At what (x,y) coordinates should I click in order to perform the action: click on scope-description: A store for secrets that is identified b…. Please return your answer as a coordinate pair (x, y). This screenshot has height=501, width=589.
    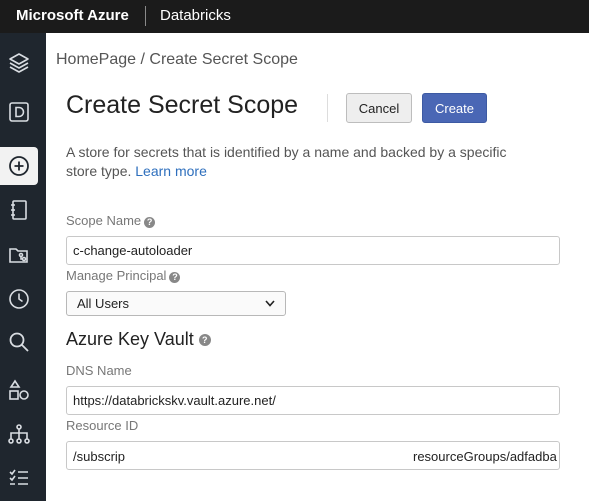
    Looking at the image, I should click on (301, 162).